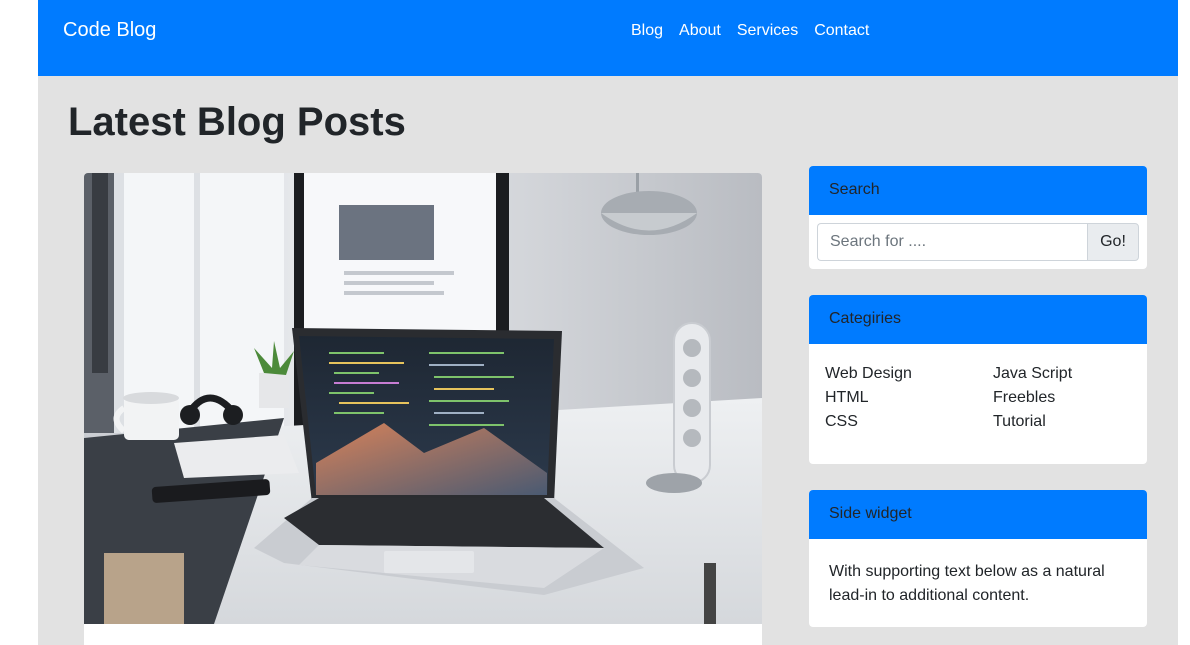  Describe the element at coordinates (978, 319) in the screenshot. I see `categories-widget-title: Categiries` at that location.